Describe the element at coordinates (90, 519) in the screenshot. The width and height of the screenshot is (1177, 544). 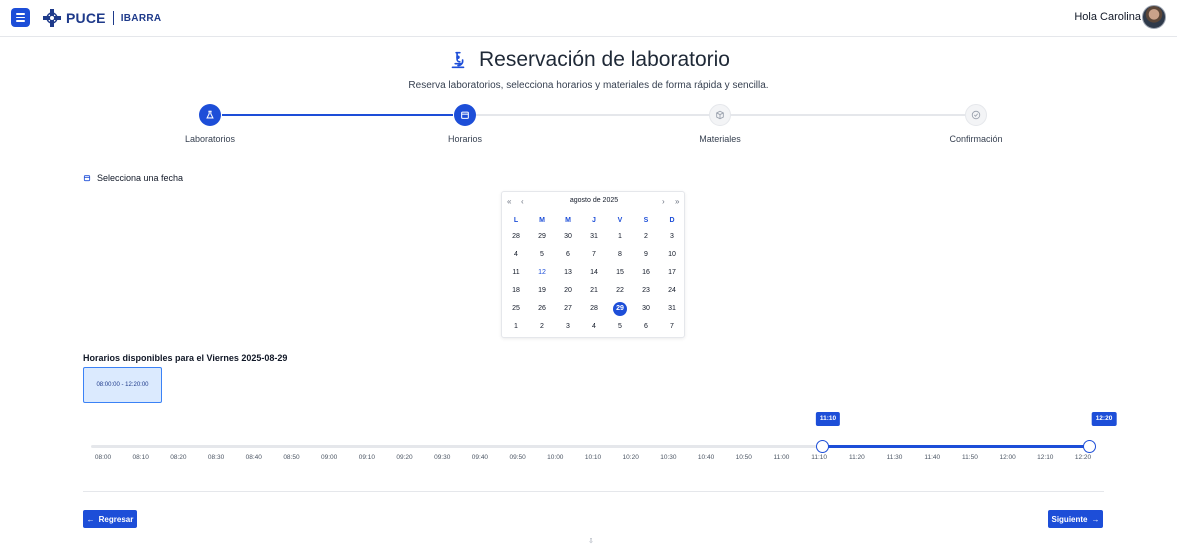
I see `arrow-left-icon: ←` at that location.